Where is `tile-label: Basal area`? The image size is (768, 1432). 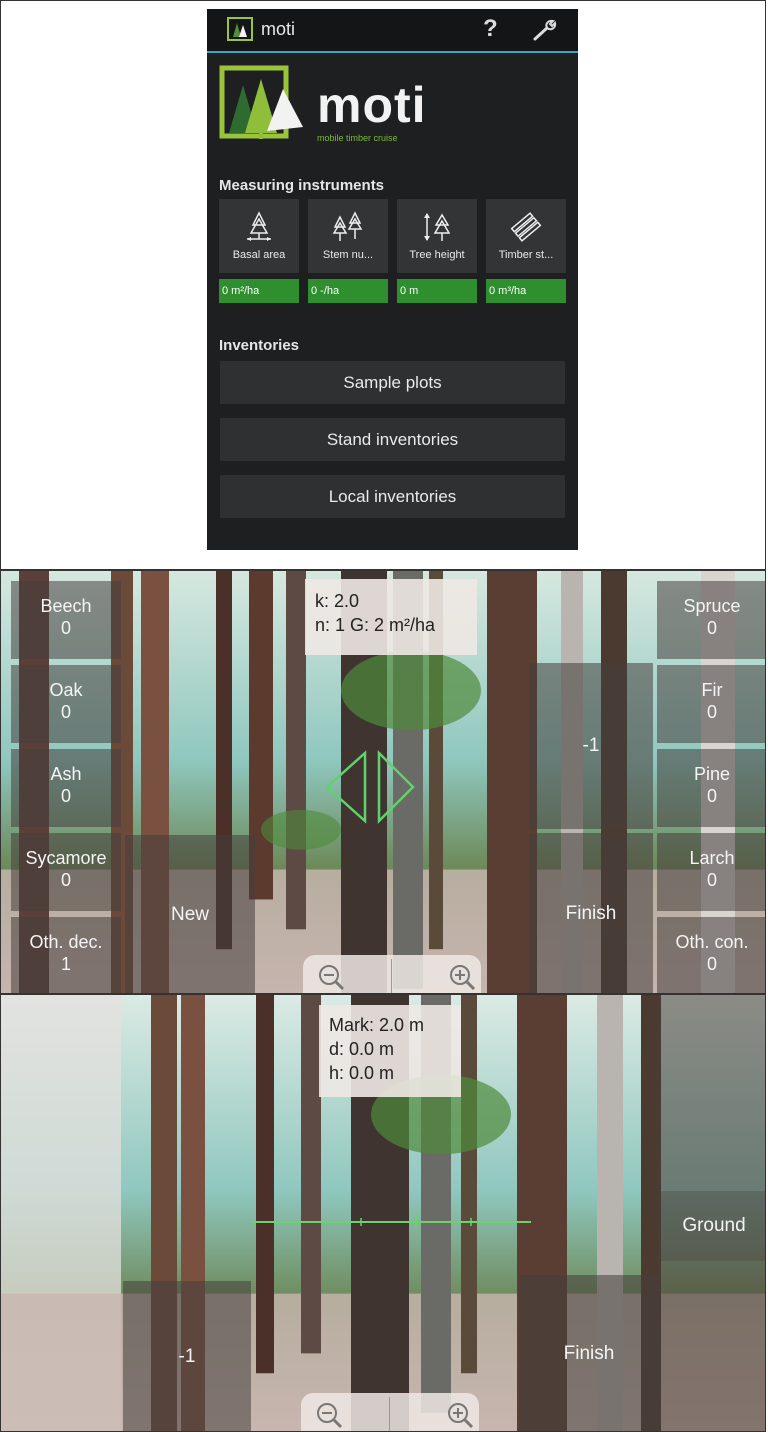 tile-label: Basal area is located at coordinates (259, 255).